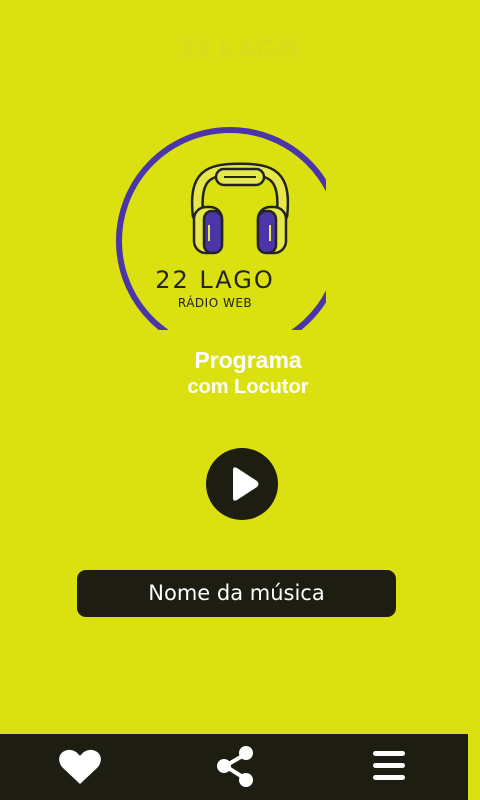  I want to click on favorite-button, so click(80, 767).